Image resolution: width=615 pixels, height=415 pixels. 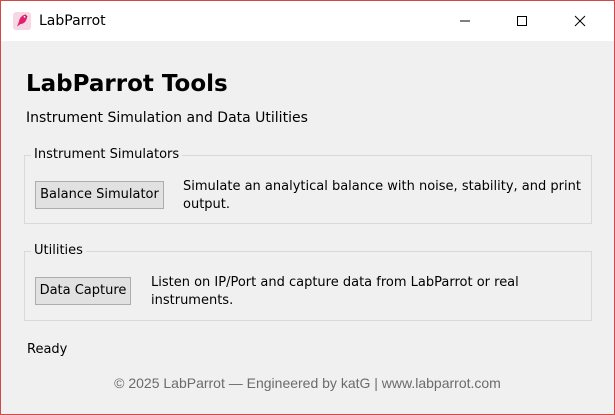 What do you see at coordinates (83, 291) in the screenshot?
I see `data-capture-button: Data Capture` at bounding box center [83, 291].